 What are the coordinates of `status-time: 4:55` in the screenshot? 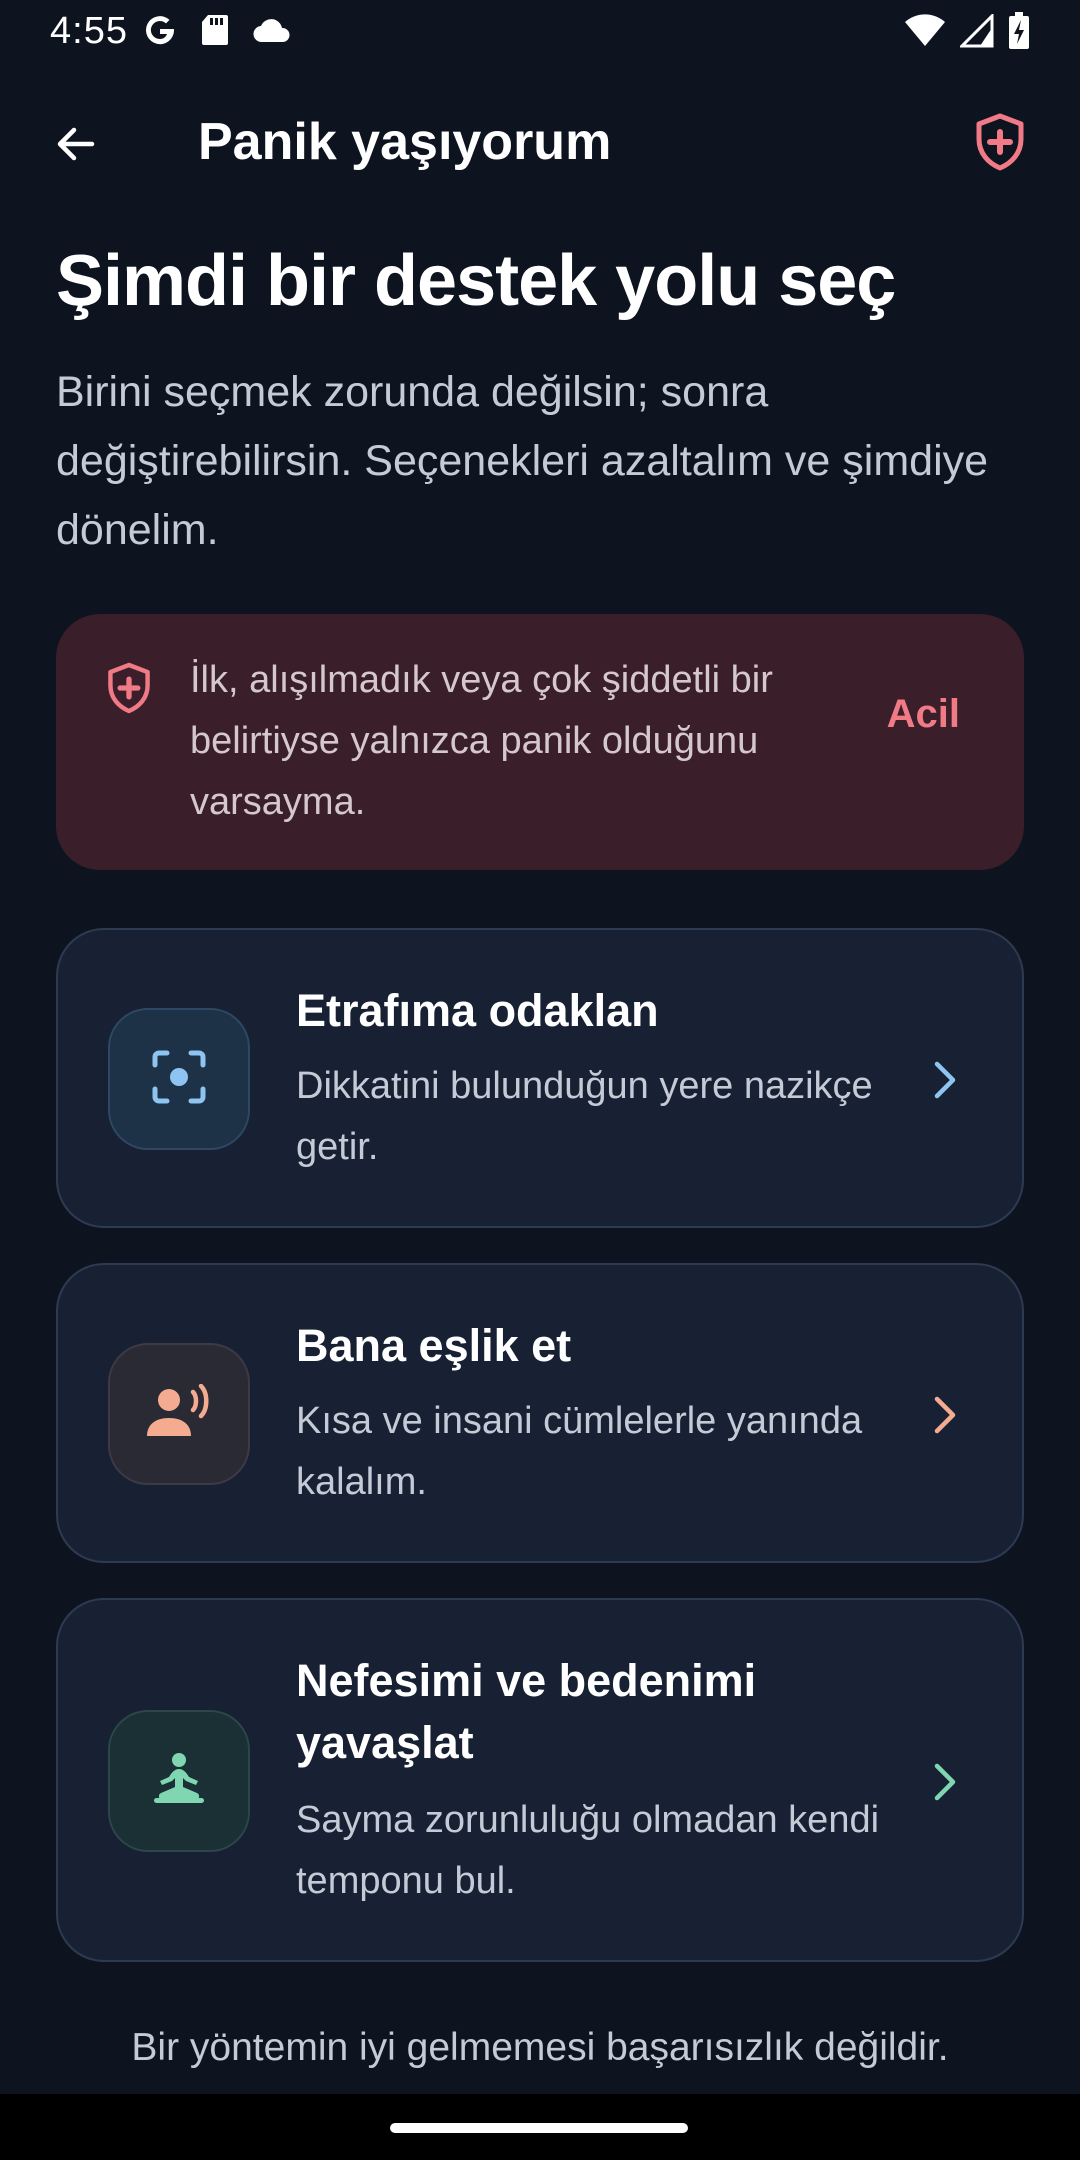 It's located at (89, 31).